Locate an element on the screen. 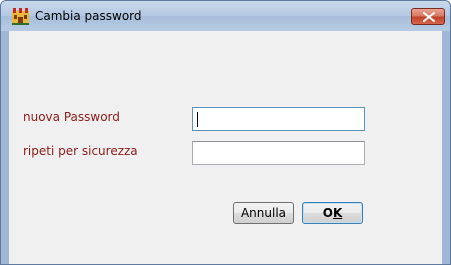 This screenshot has width=451, height=265. ok-button: OK is located at coordinates (332, 213).